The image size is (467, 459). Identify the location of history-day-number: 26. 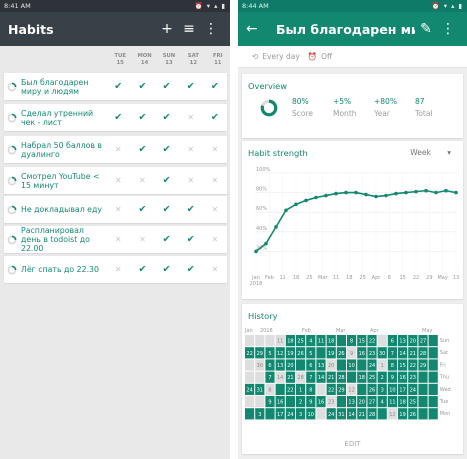
(300, 354).